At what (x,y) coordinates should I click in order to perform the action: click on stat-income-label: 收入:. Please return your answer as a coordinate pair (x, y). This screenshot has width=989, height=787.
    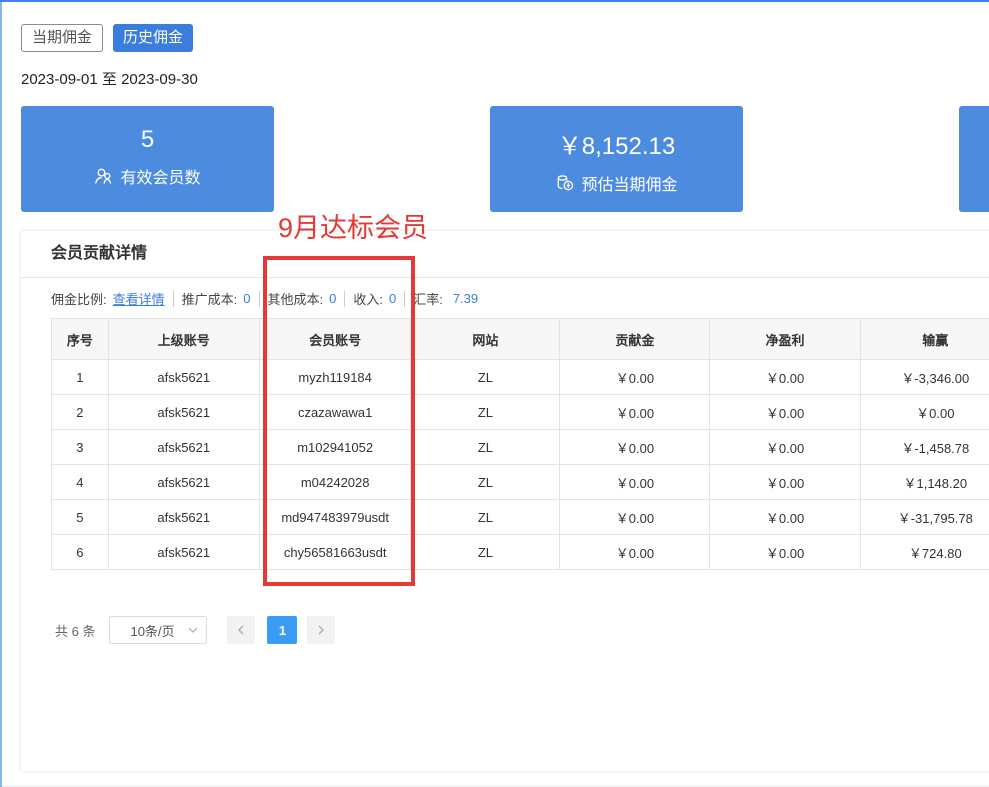
    Looking at the image, I should click on (368, 298).